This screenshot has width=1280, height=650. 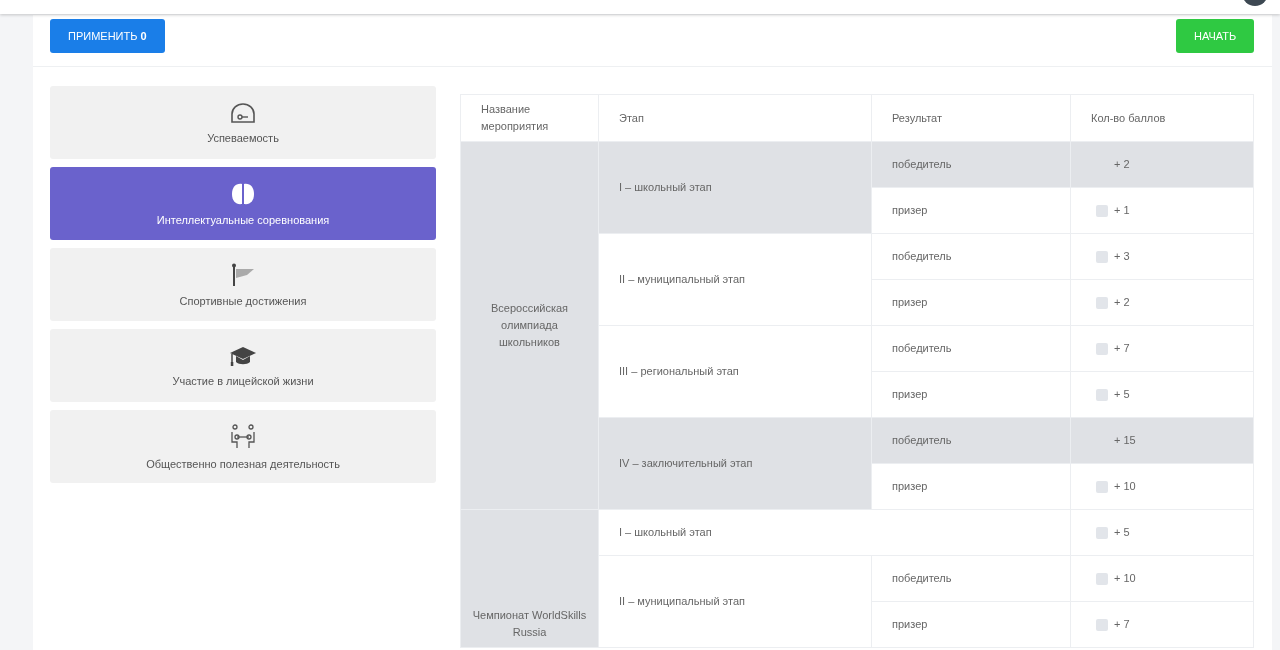 What do you see at coordinates (529, 578) in the screenshot?
I see `event-name-cell: Чемпионат WorldSkills Russia` at bounding box center [529, 578].